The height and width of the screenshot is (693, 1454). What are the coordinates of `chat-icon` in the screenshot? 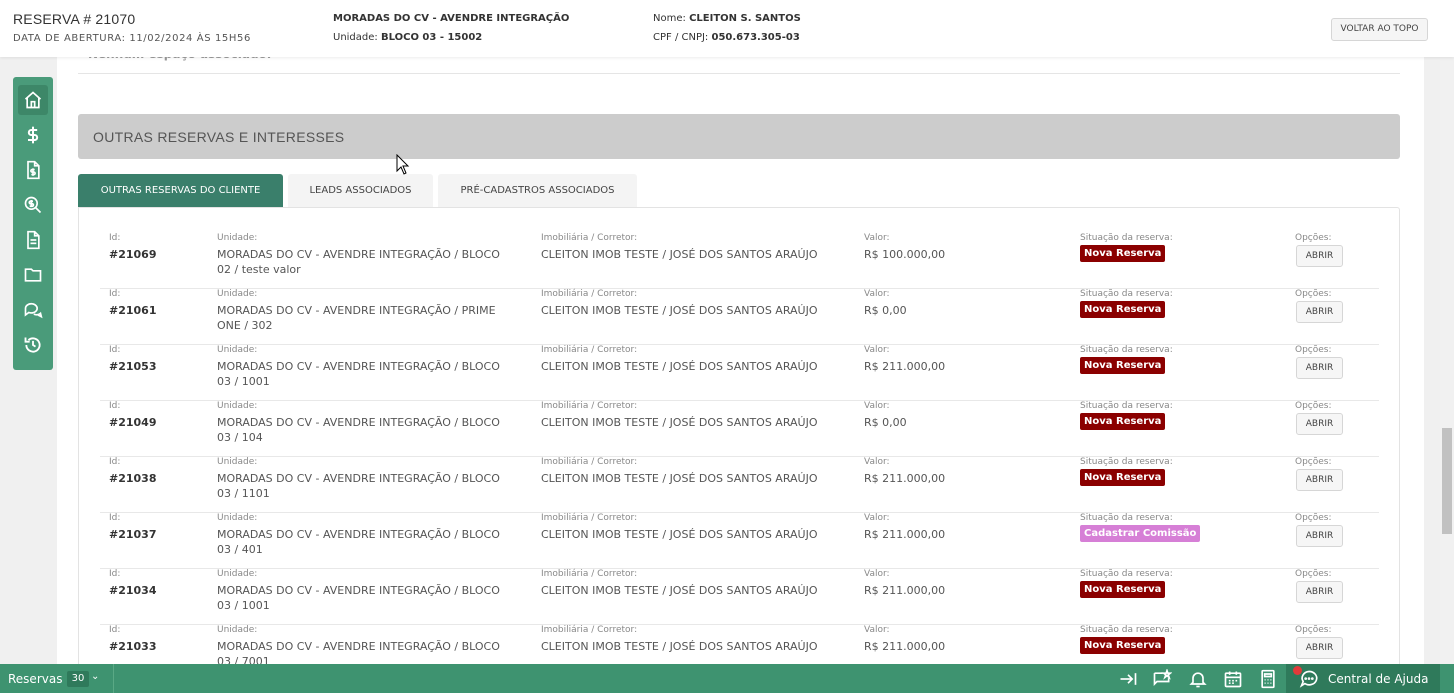 It's located at (33, 310).